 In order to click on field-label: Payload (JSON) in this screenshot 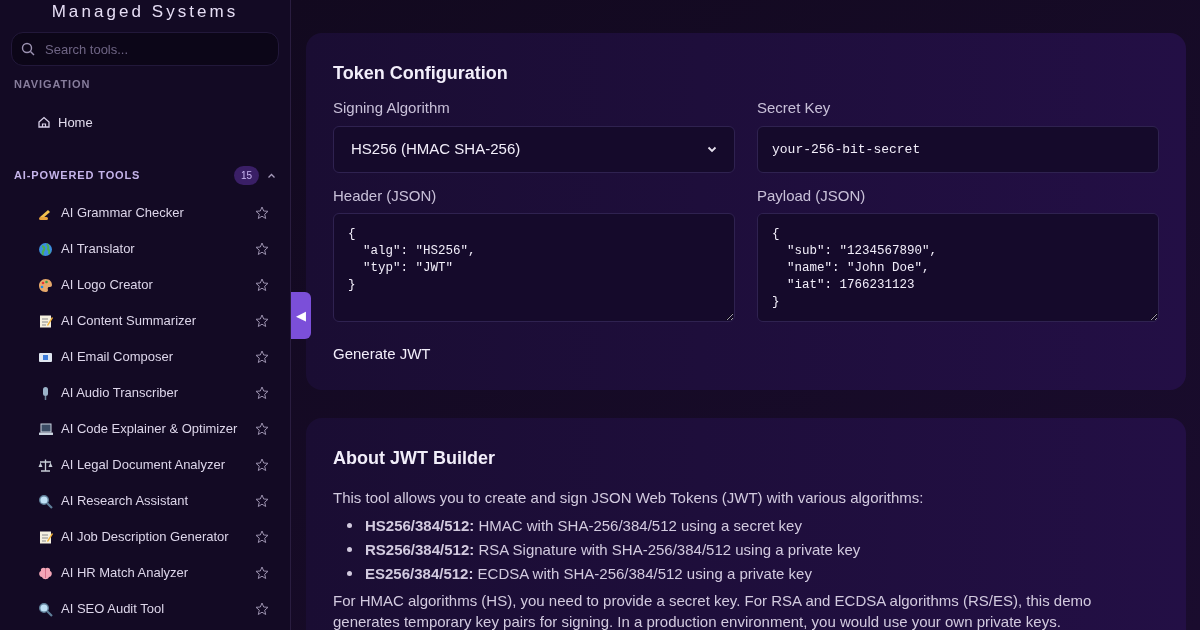, I will do `click(812, 195)`.